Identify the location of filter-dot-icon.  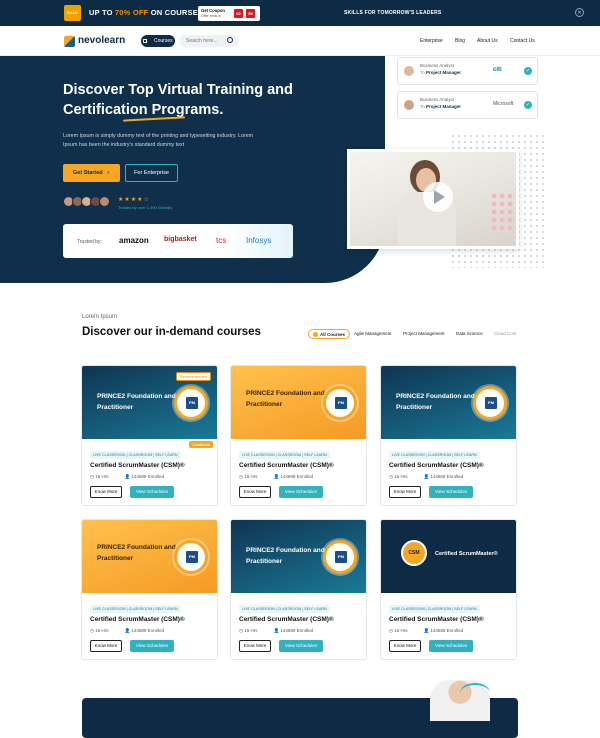
(315, 335).